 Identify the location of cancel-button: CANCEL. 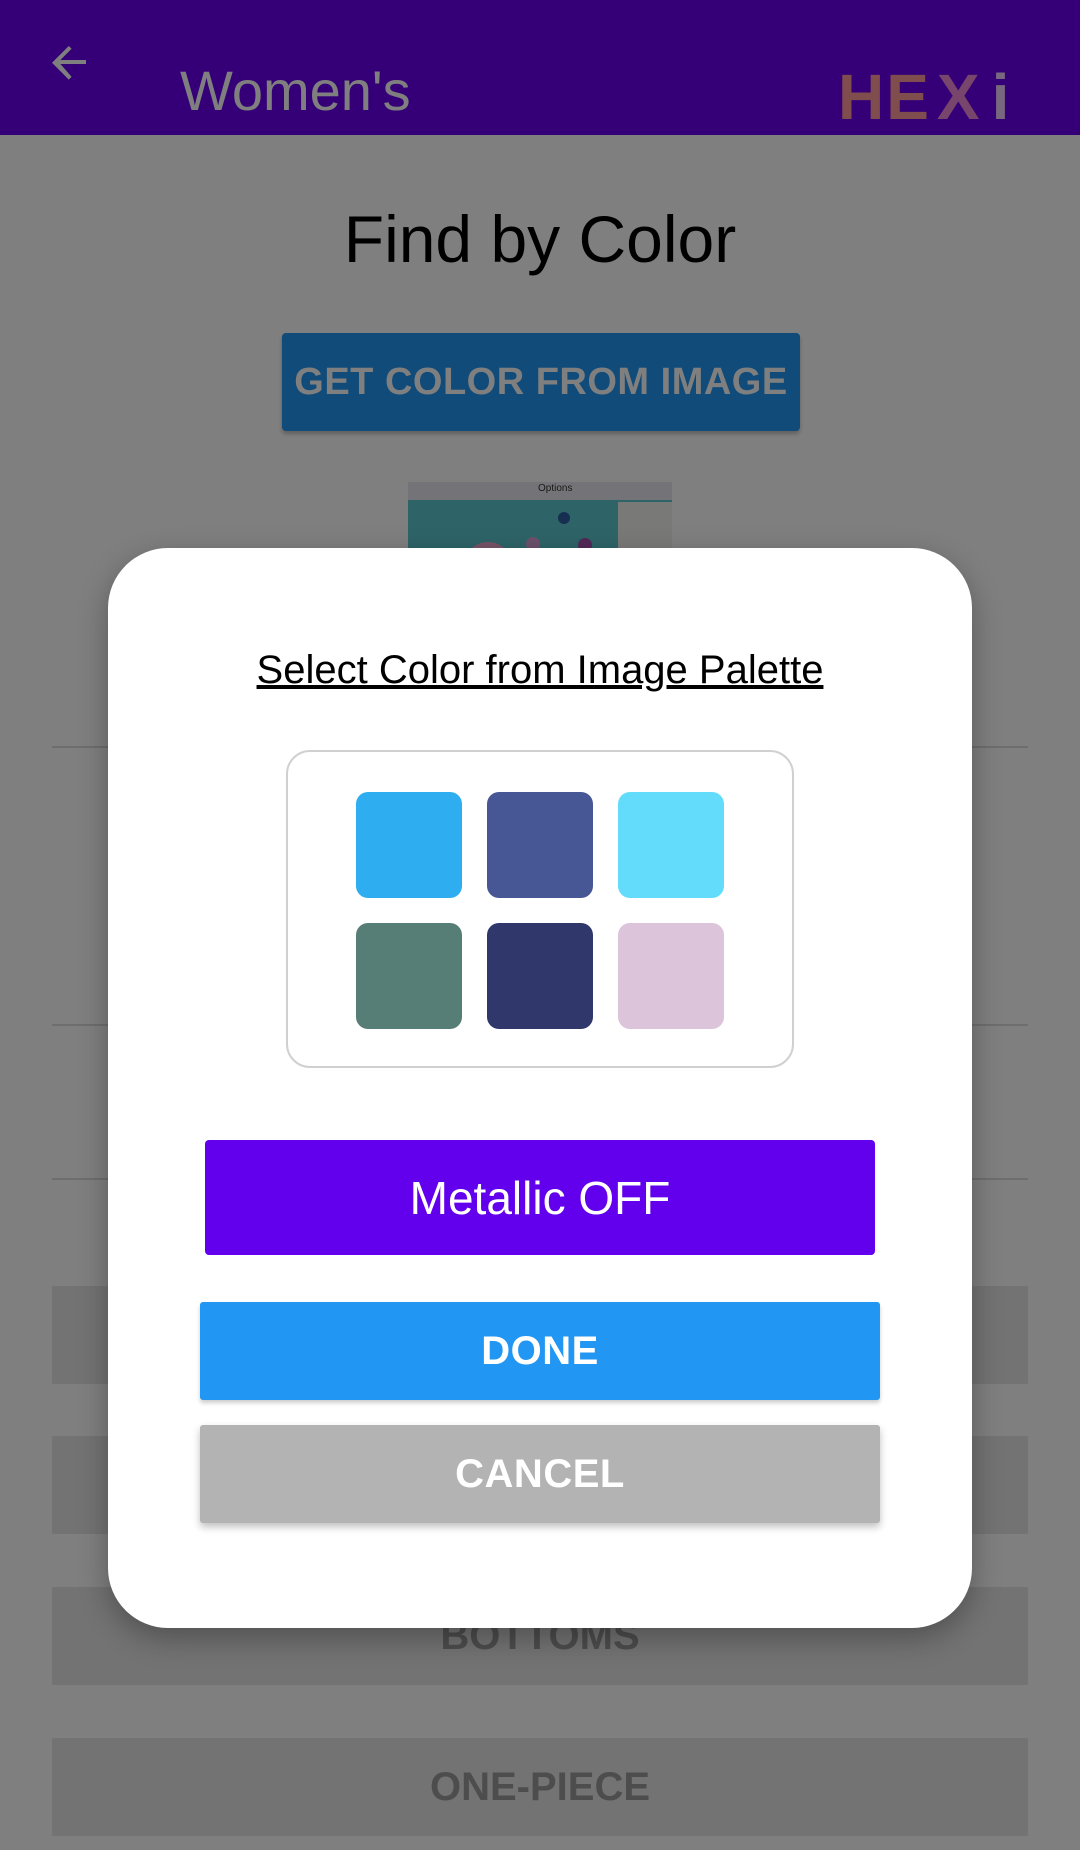
(540, 1474).